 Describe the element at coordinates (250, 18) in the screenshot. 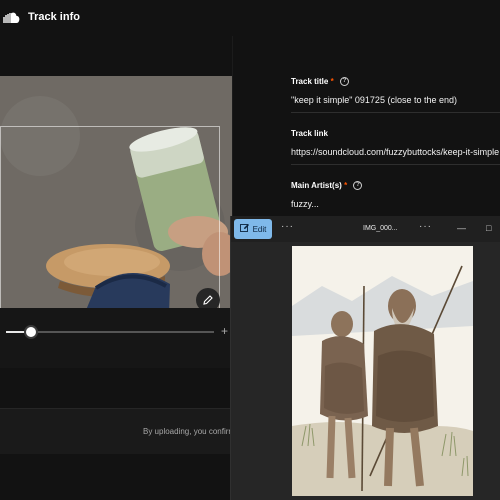

I see `top-bar: Track info` at that location.